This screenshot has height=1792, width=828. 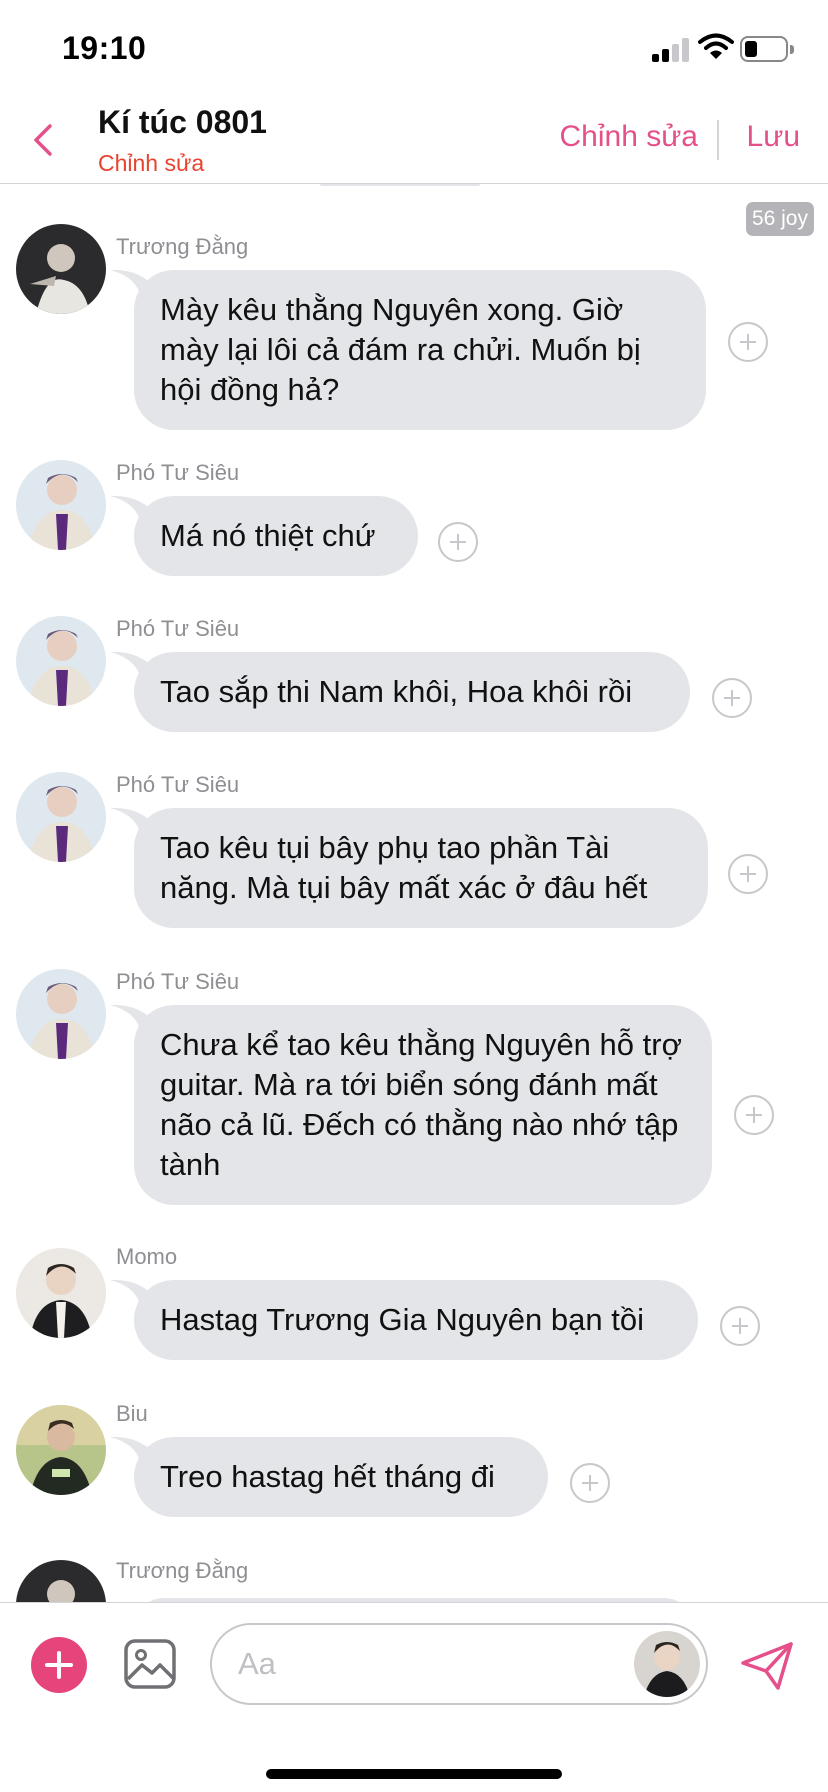 What do you see at coordinates (629, 137) in the screenshot?
I see `edit-button: Chỉnh sửa` at bounding box center [629, 137].